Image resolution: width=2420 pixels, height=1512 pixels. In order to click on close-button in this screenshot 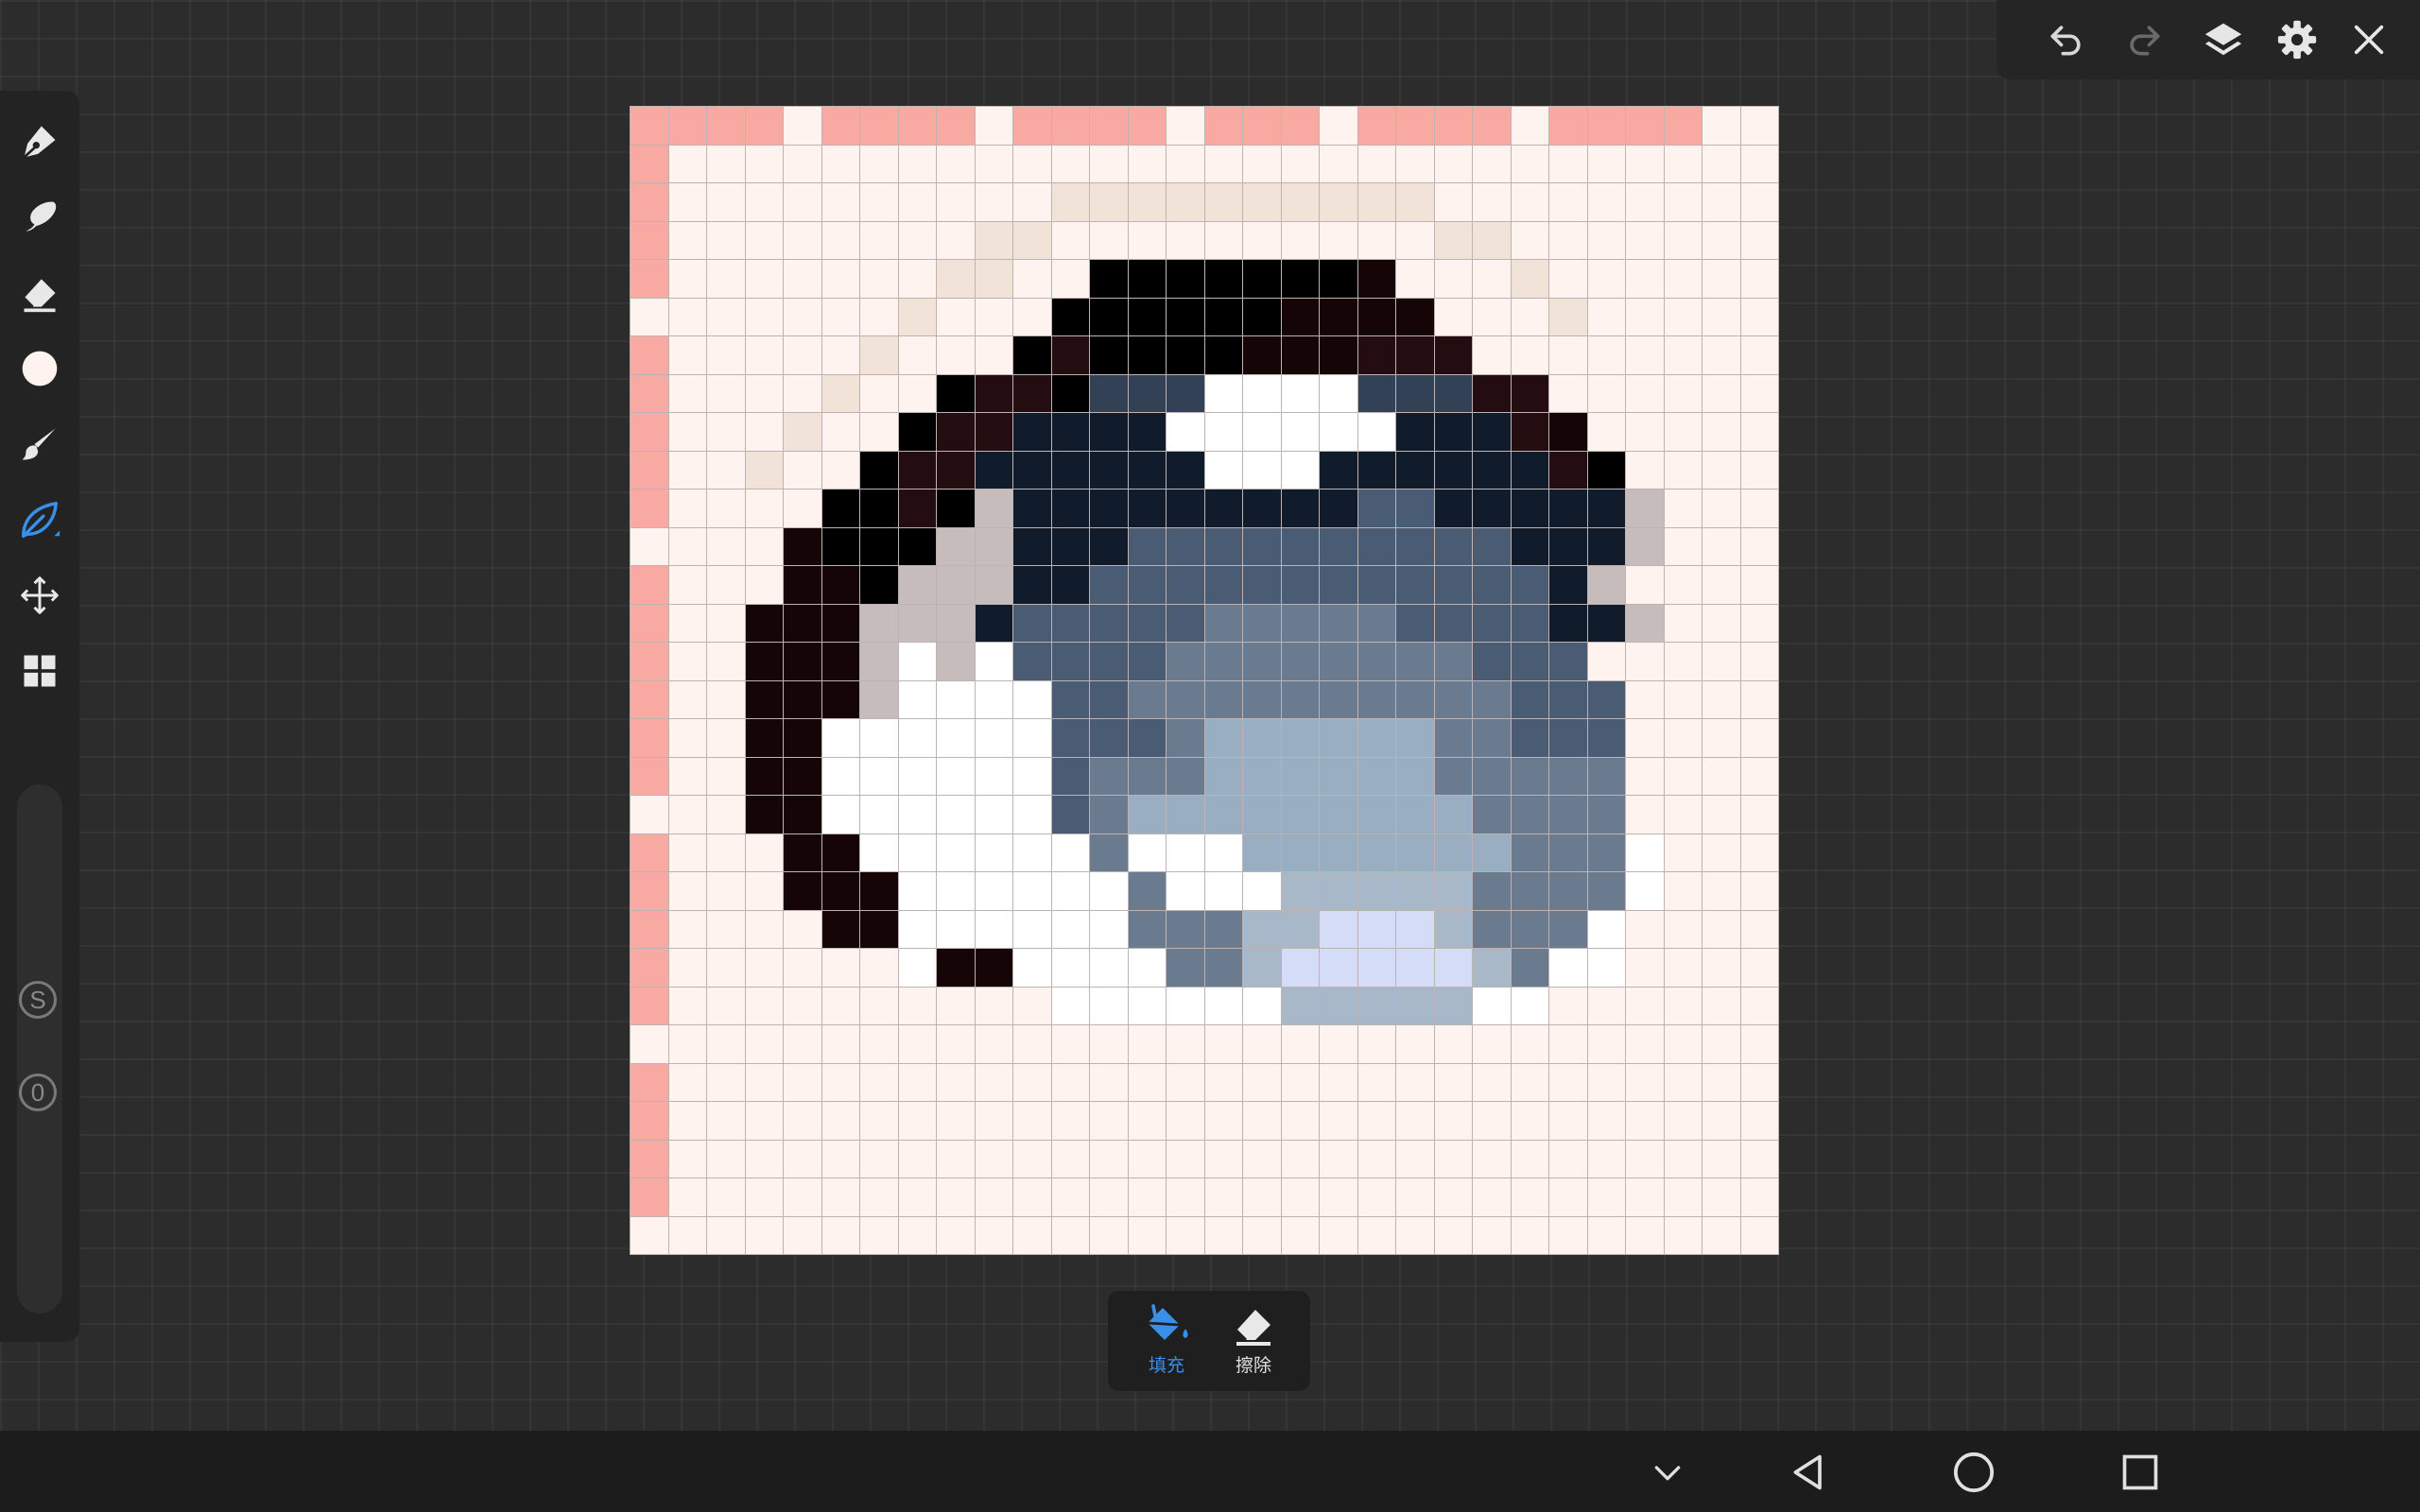, I will do `click(2369, 39)`.